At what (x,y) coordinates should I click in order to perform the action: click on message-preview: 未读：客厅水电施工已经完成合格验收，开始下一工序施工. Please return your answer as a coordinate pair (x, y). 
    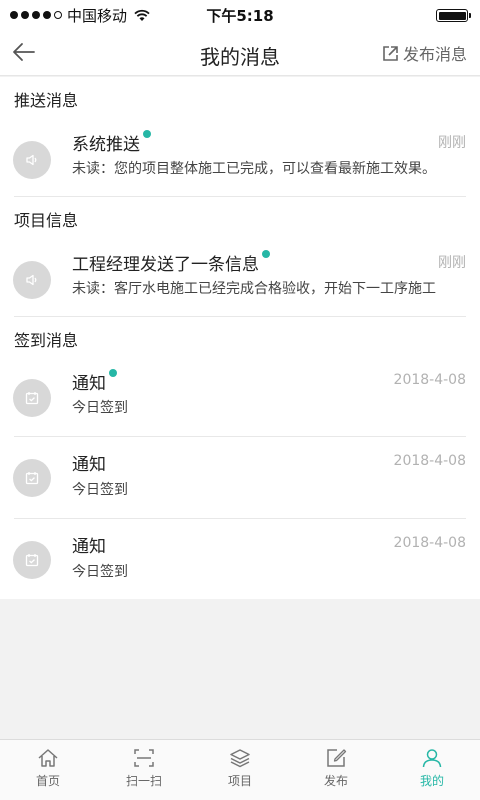
    Looking at the image, I should click on (254, 289).